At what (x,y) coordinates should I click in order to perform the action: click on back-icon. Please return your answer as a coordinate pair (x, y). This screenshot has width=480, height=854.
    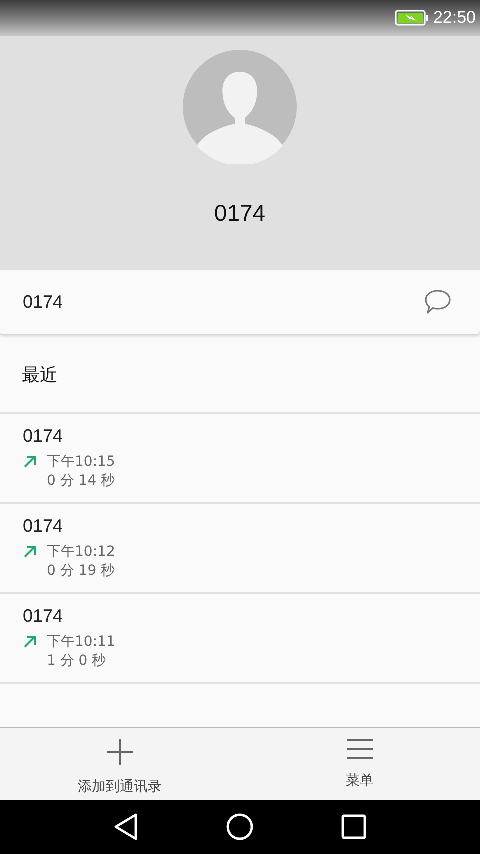
    Looking at the image, I should click on (126, 827).